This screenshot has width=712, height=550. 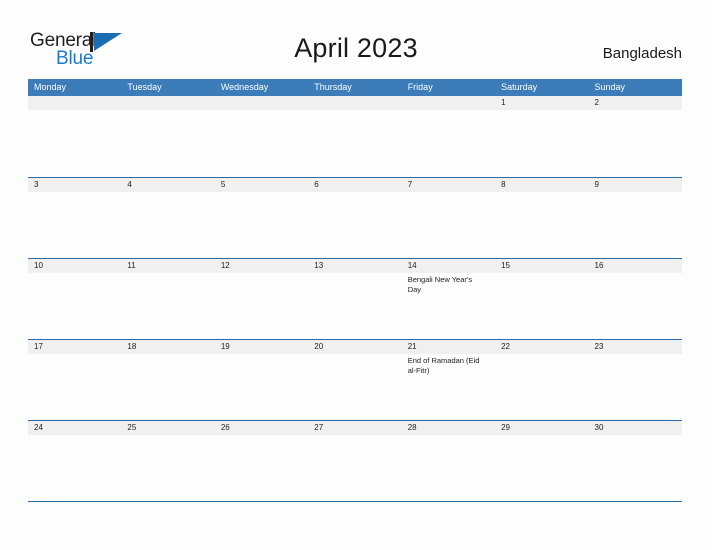 What do you see at coordinates (635, 103) in the screenshot?
I see `day-number-2: 2` at bounding box center [635, 103].